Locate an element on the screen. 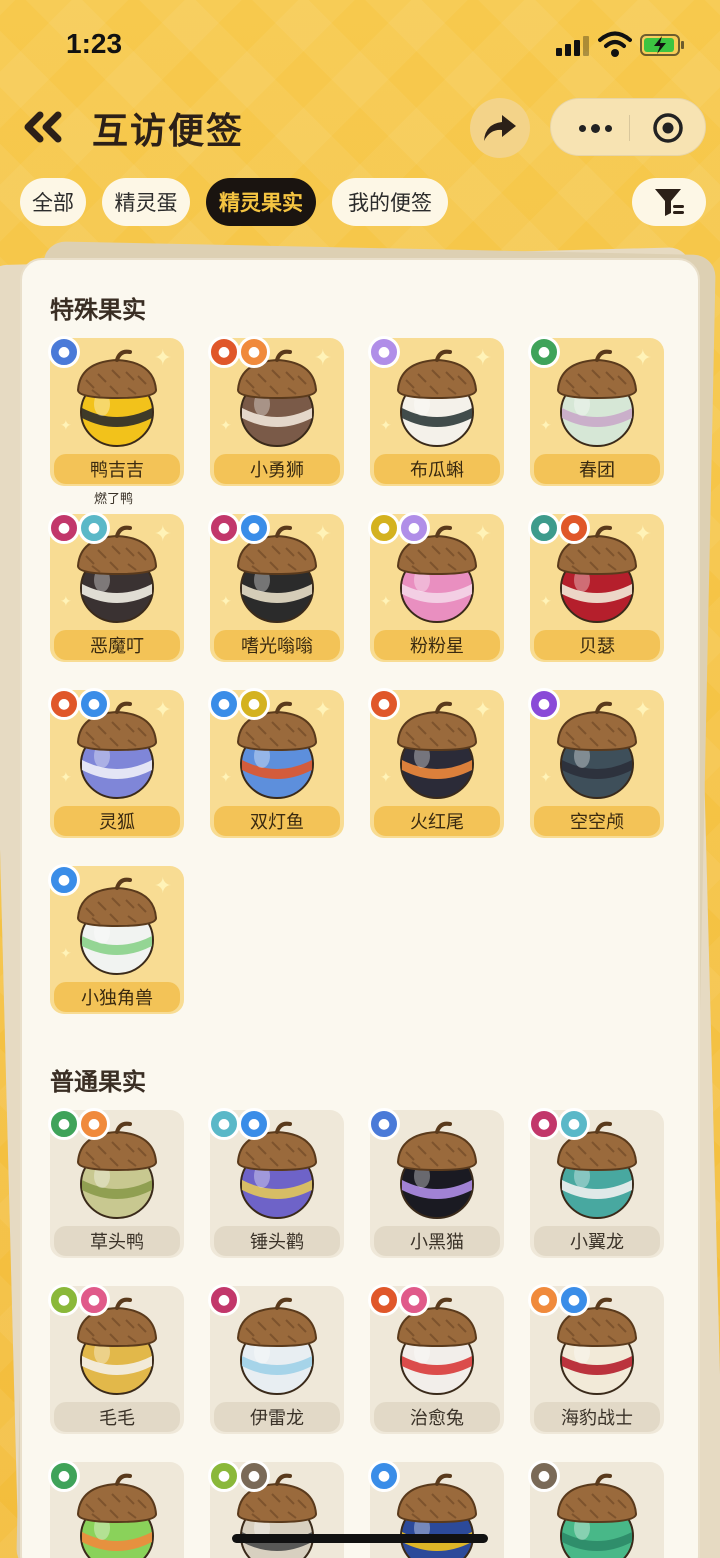  fruit-card: ✦ ✦ ● ● 粉粉星 is located at coordinates (436, 587).